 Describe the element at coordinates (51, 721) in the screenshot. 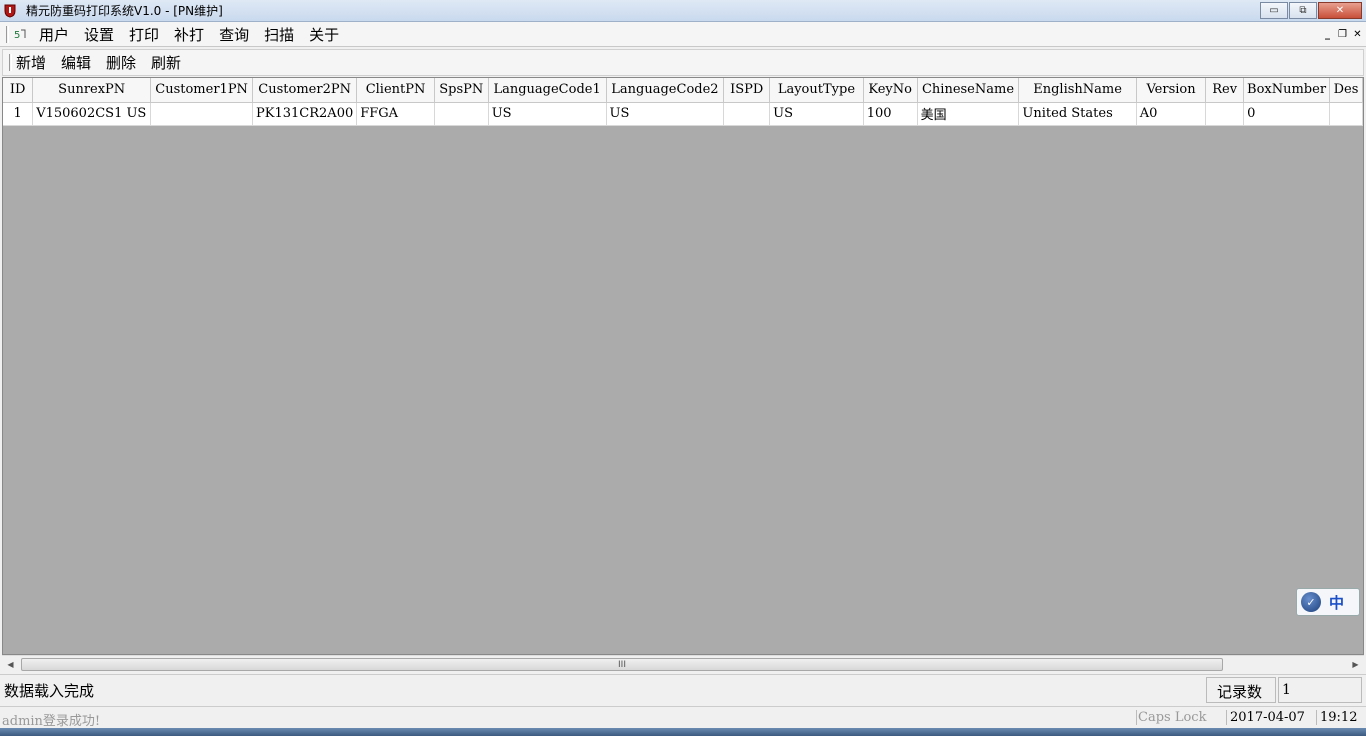

I see `login-message: admin登录成功!` at that location.